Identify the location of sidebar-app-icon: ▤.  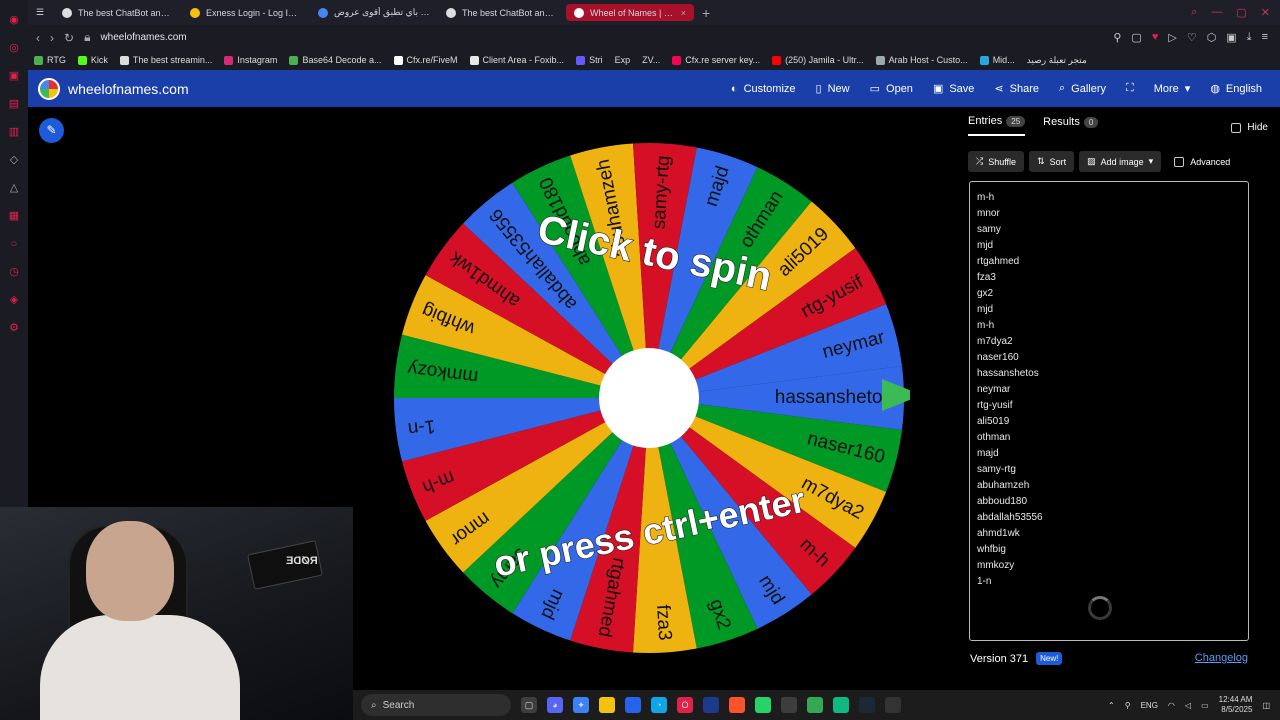
(14, 104).